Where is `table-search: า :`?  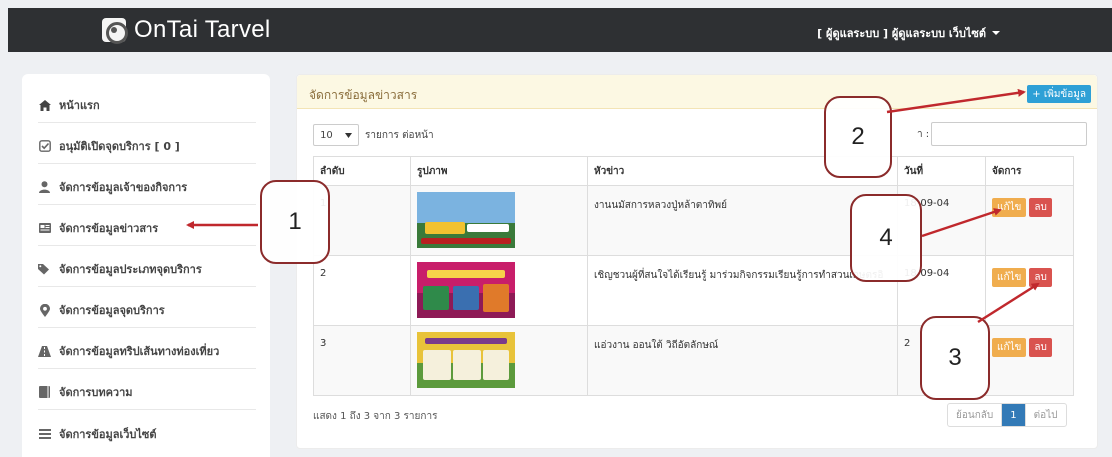 table-search: า : is located at coordinates (1002, 134).